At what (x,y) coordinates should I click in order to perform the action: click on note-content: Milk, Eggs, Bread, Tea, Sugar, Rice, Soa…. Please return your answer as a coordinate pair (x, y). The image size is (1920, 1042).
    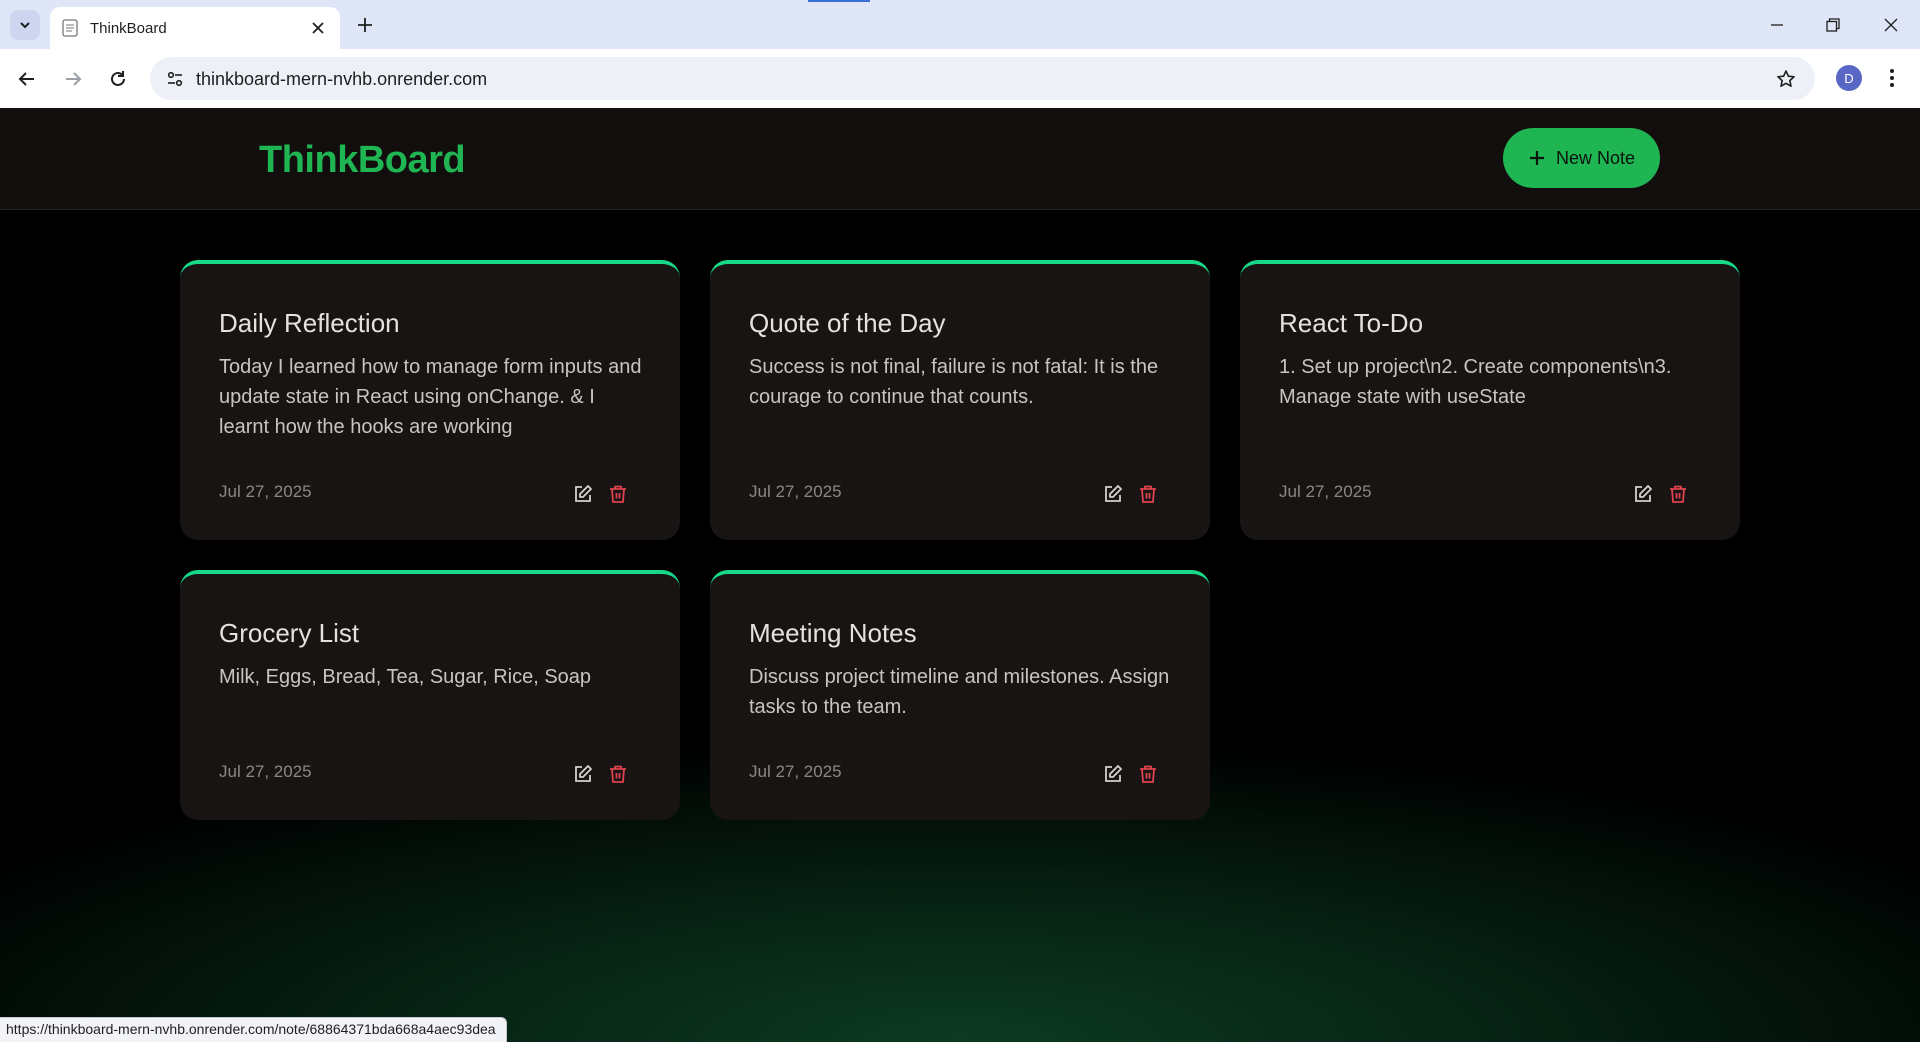
    Looking at the image, I should click on (405, 677).